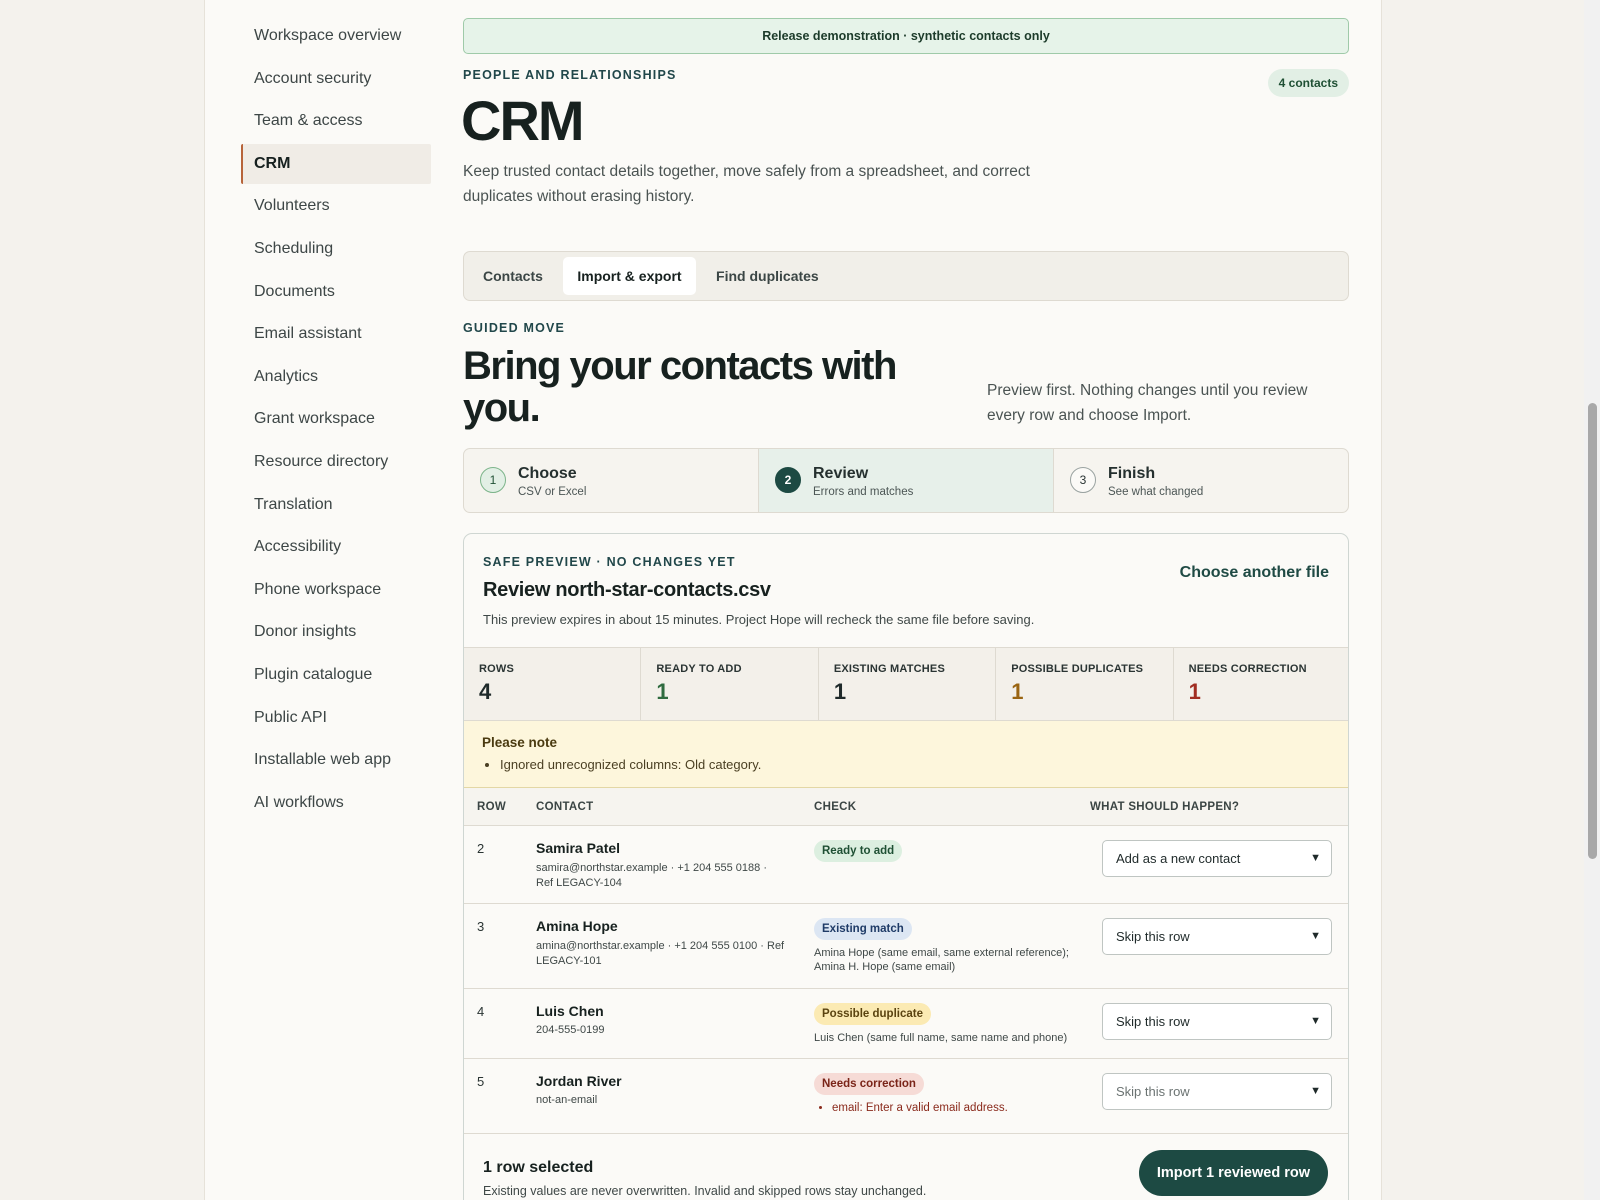  Describe the element at coordinates (863, 492) in the screenshot. I see `step-subtitle: Errors and matches` at that location.